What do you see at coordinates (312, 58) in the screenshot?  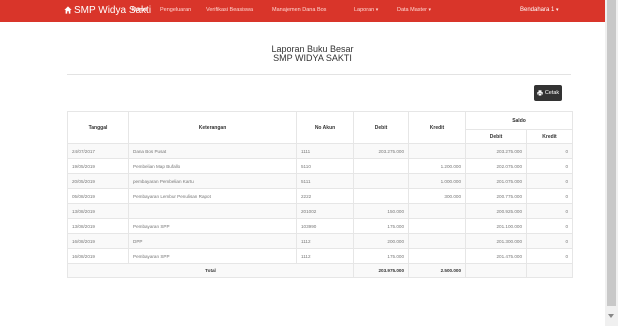 I see `report-subtitle: SMP WIDYA SAKTI` at bounding box center [312, 58].